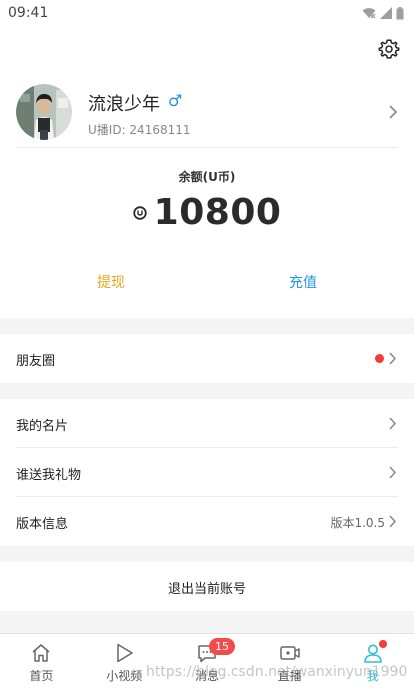 The image size is (414, 688). I want to click on menu-item-version: 版本信息 版本1.0.5, so click(207, 521).